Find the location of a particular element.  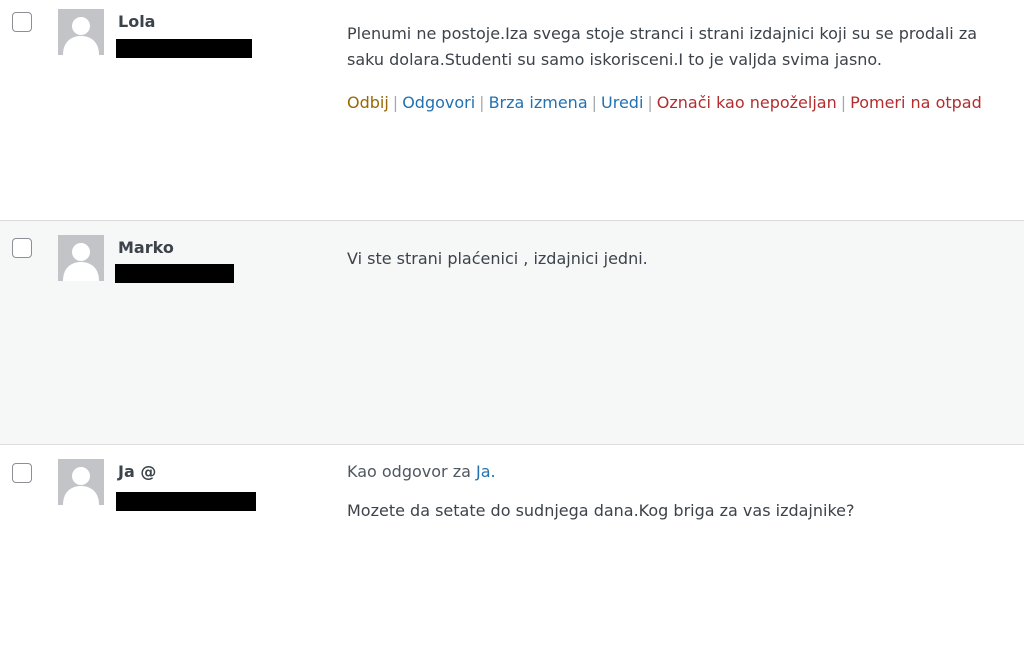

comment-author-name: Lola is located at coordinates (136, 21).